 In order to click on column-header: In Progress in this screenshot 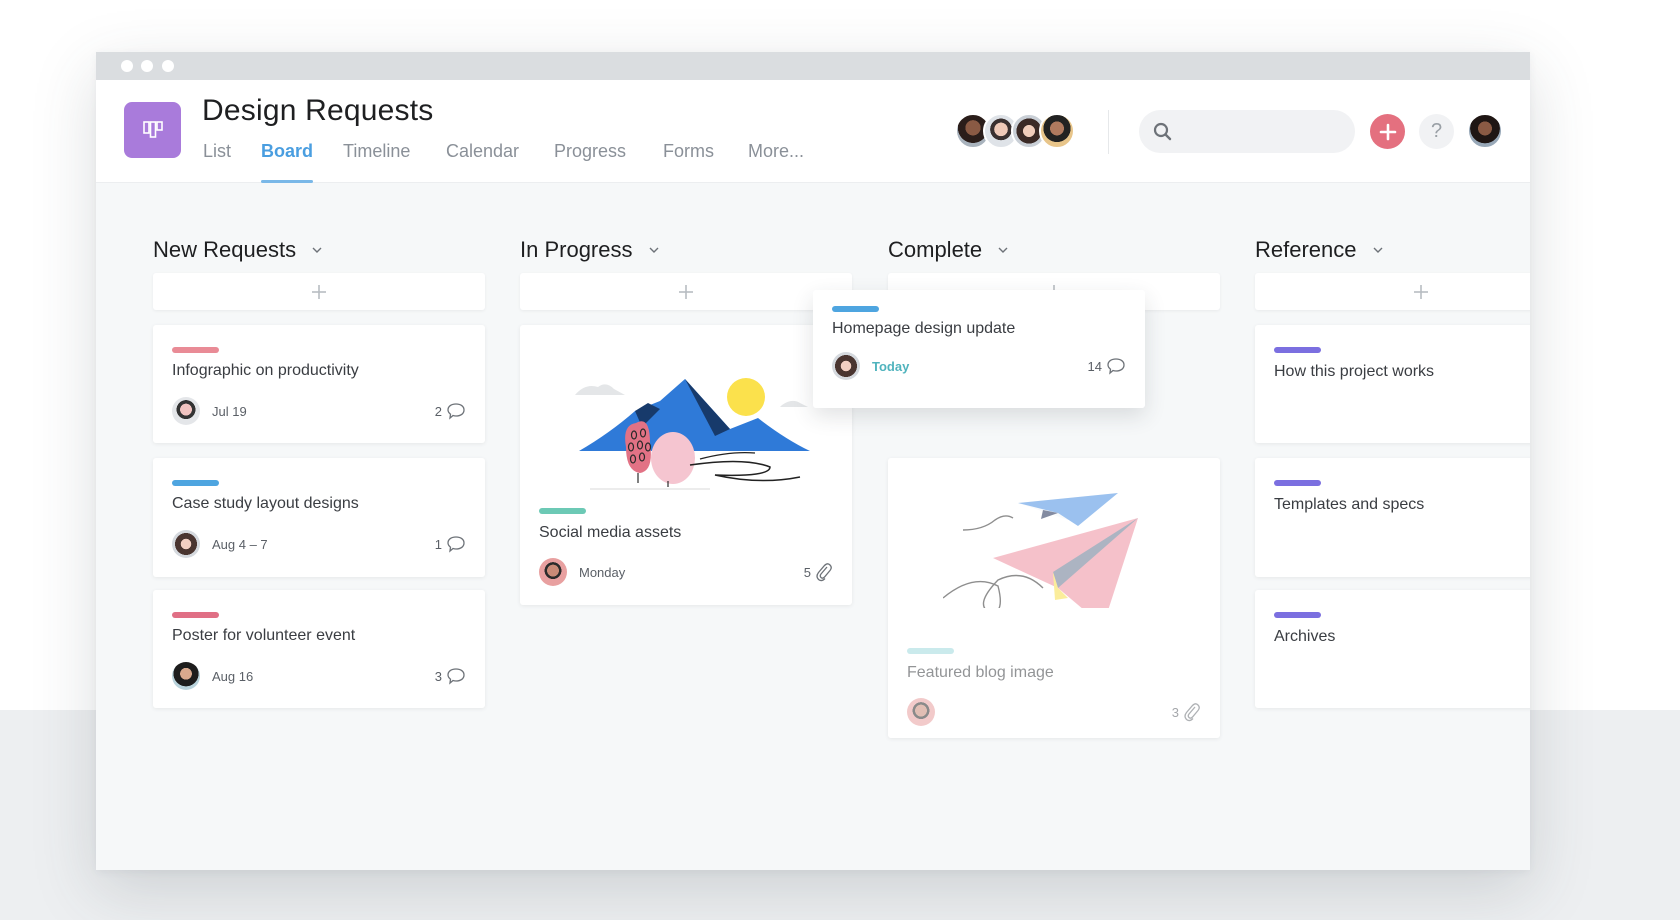, I will do `click(590, 250)`.